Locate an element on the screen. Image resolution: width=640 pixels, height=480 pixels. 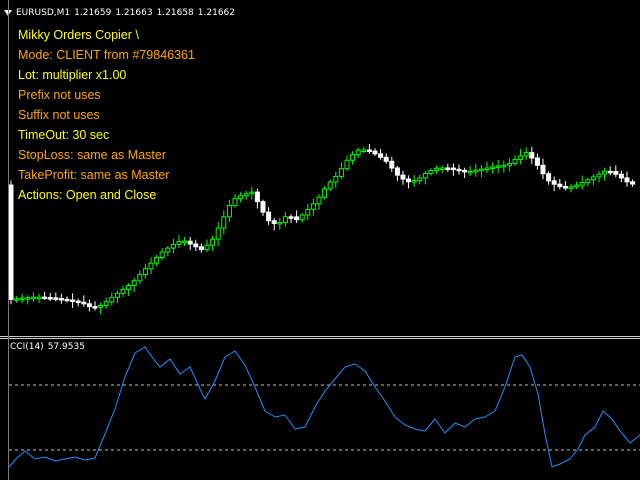
info-timeout: TimeOut: 30 sec is located at coordinates (64, 135).